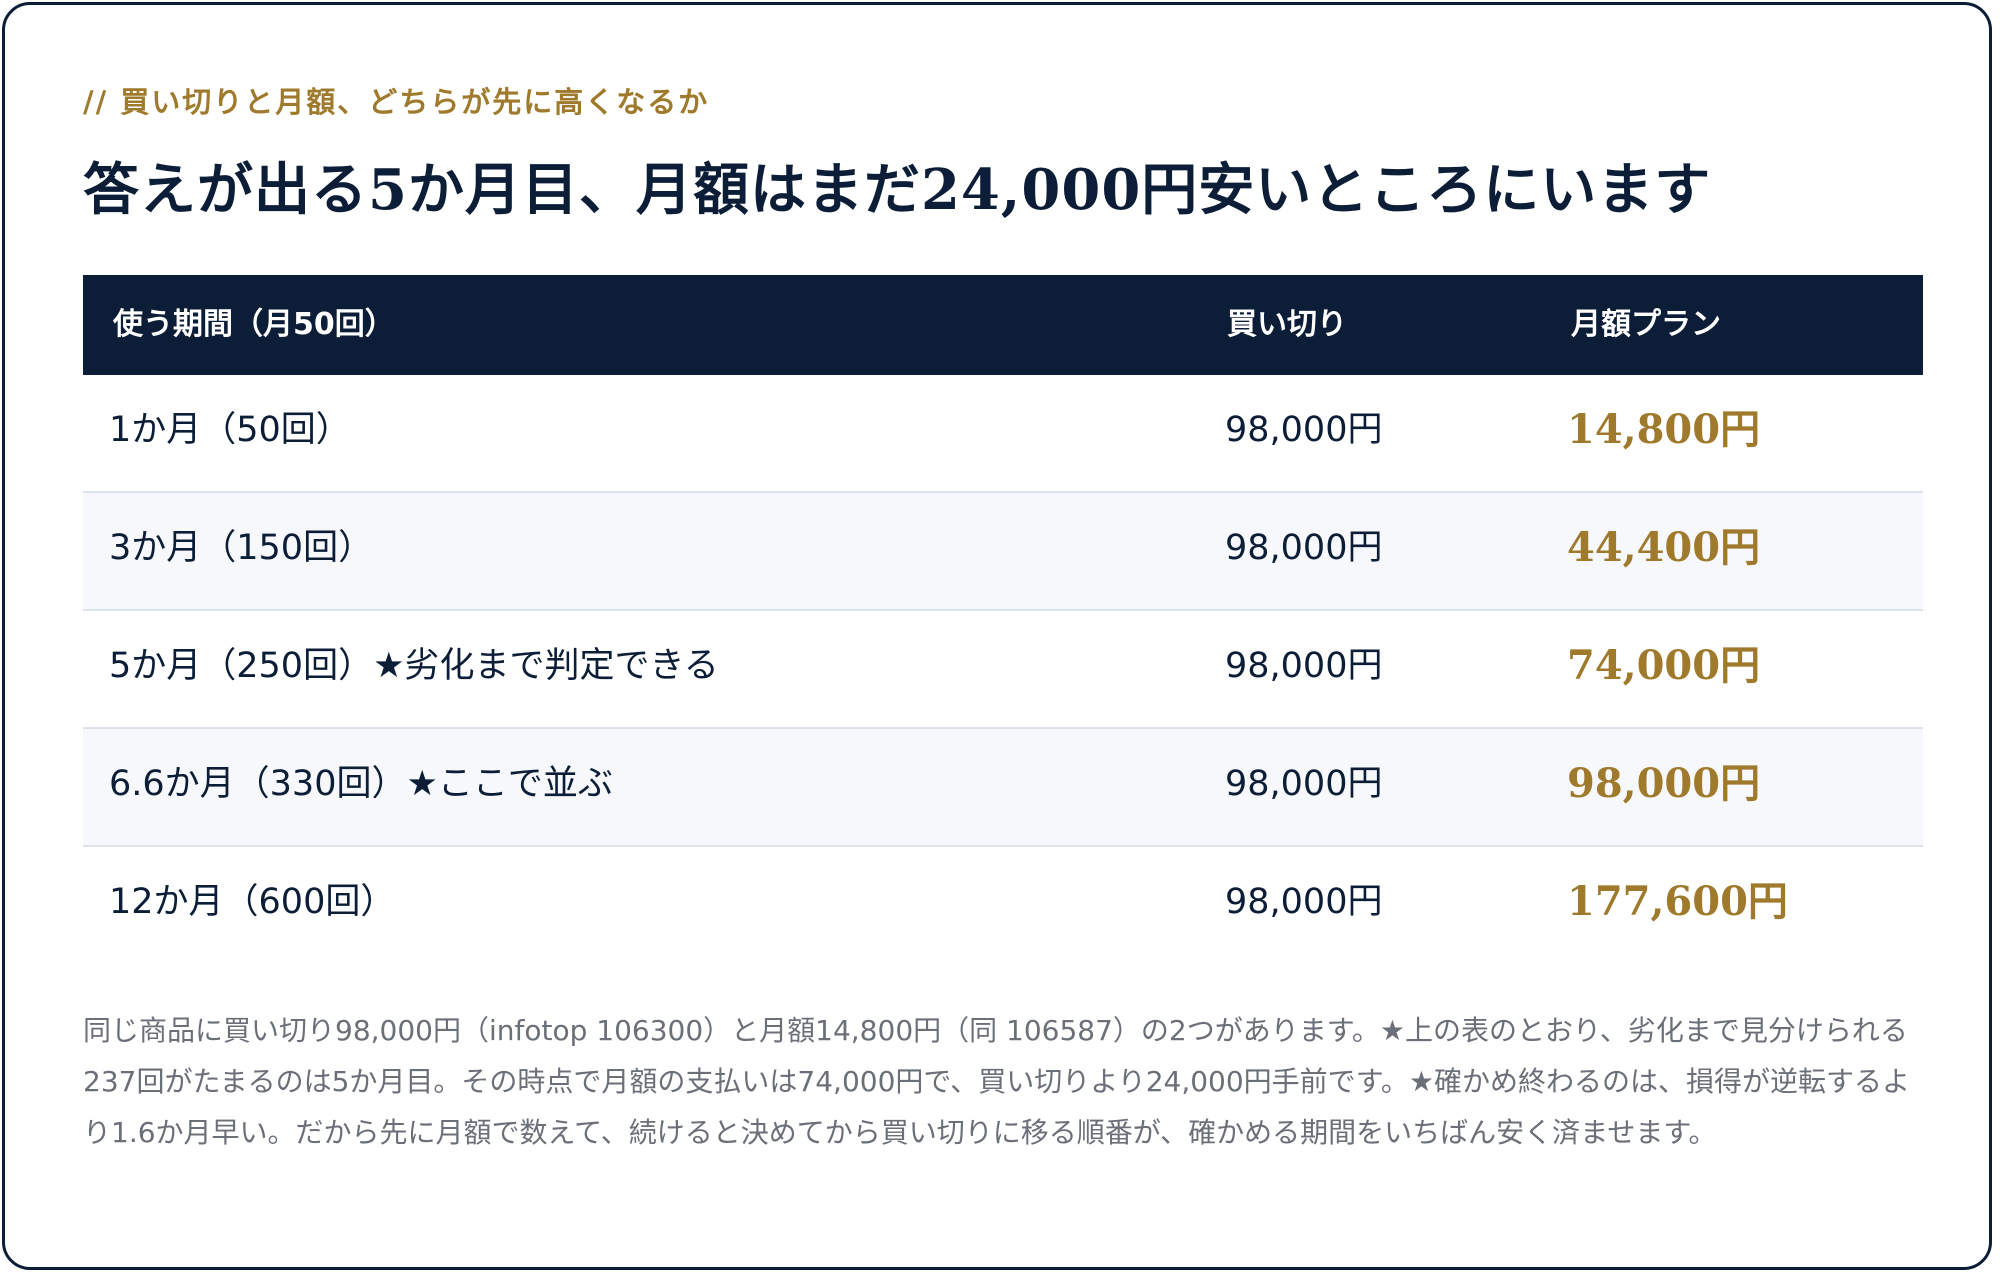  I want to click on table-header: 使う期間（月50回） 買い切り 月額プラン, so click(1003, 325).